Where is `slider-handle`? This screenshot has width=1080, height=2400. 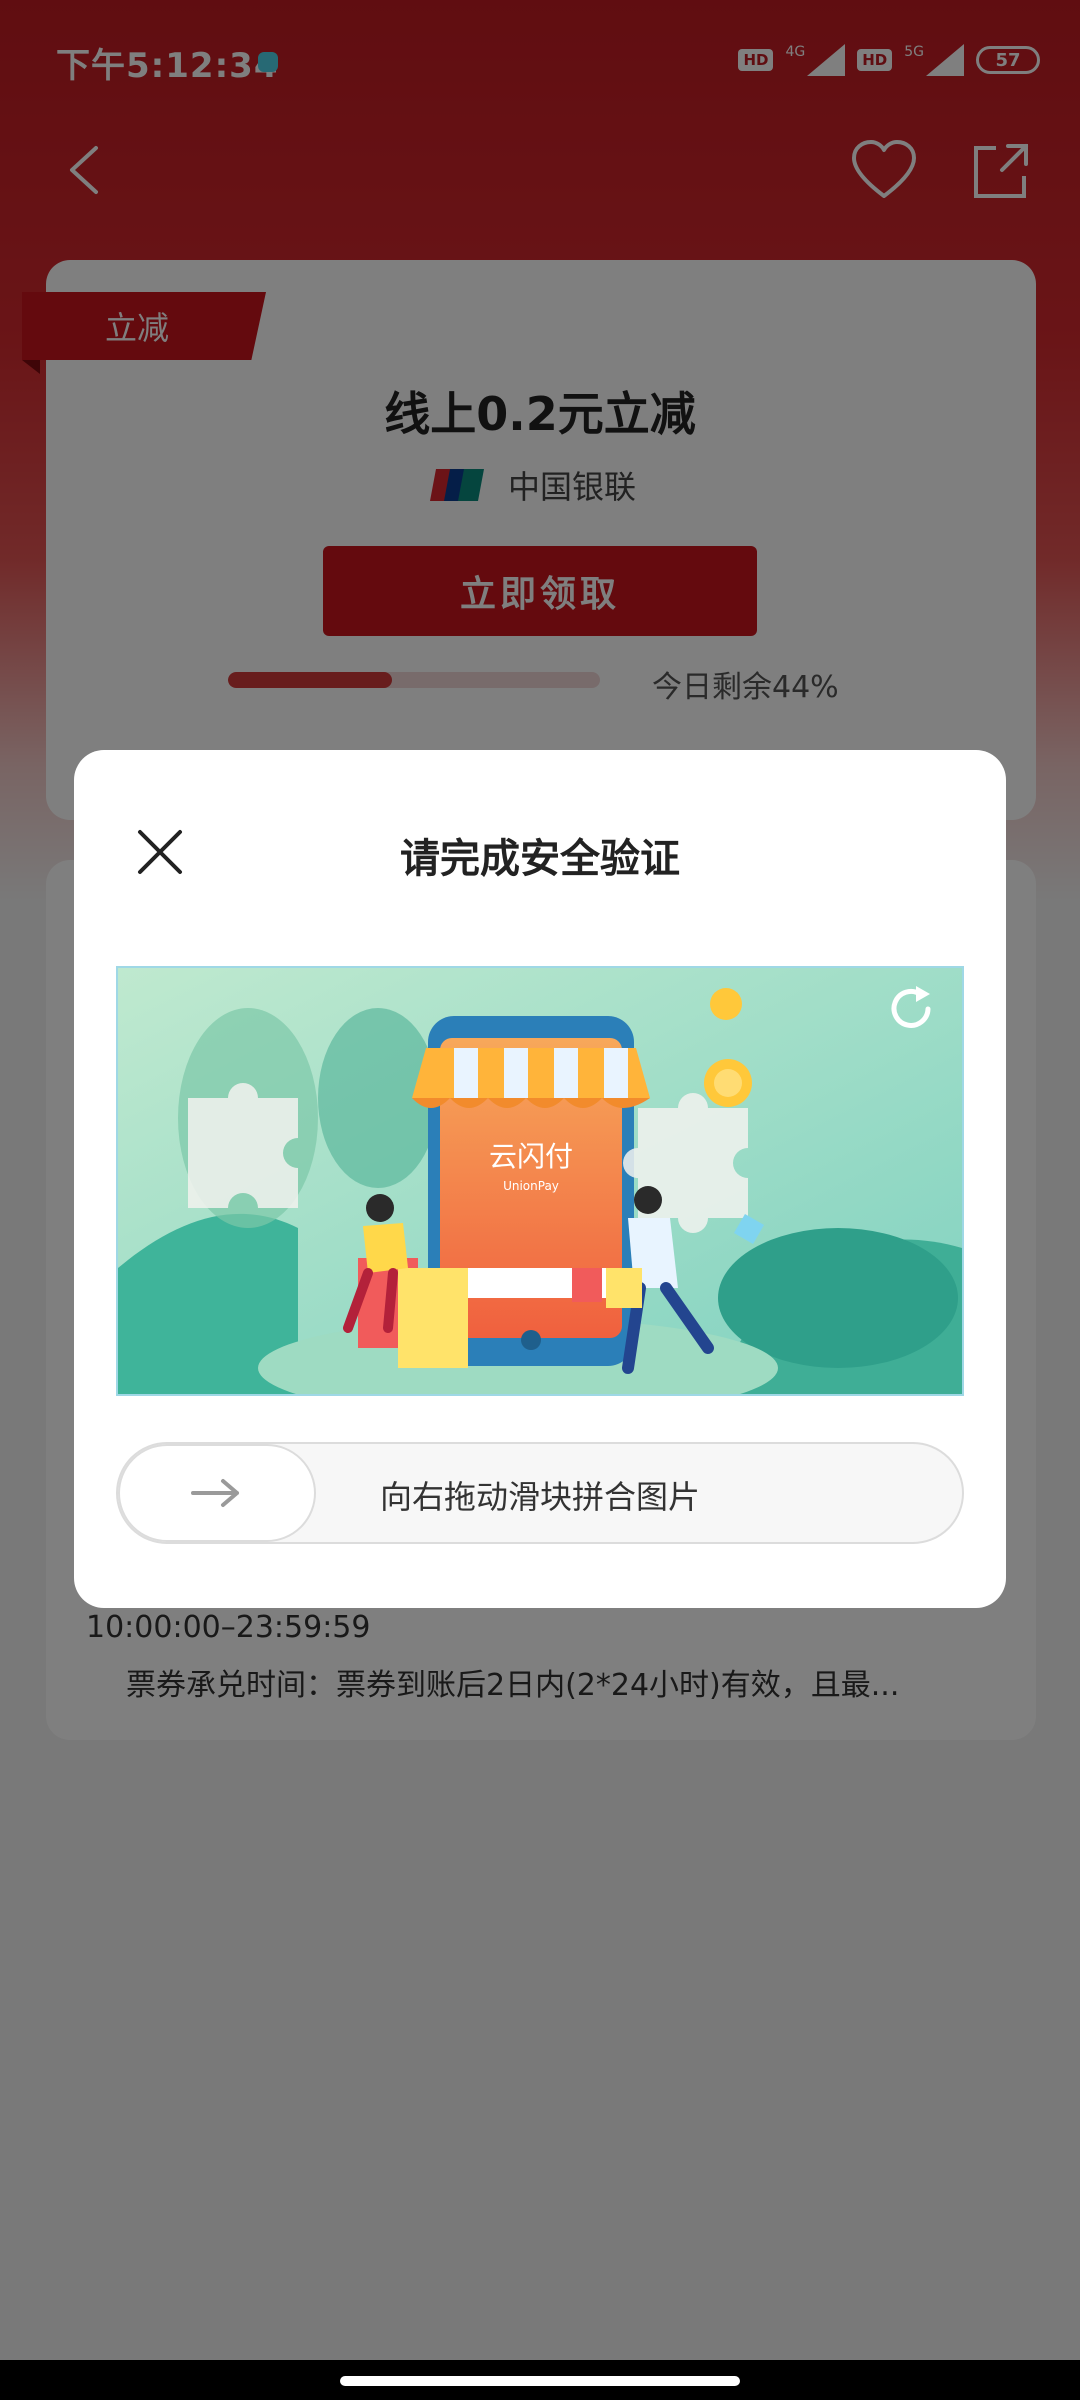 slider-handle is located at coordinates (217, 1493).